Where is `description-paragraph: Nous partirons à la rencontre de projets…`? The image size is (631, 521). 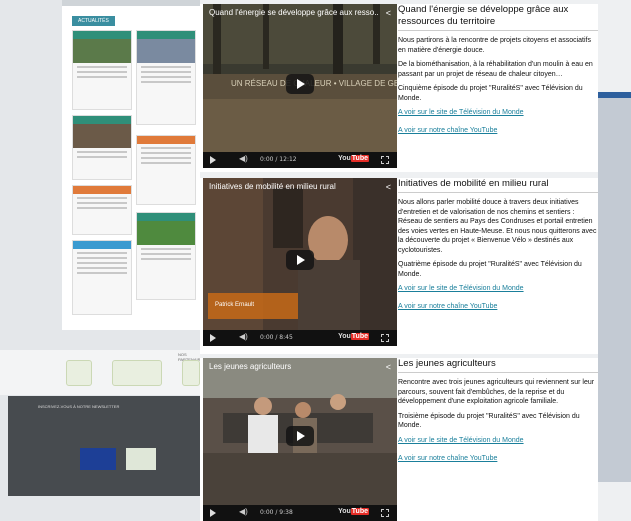 description-paragraph: Nous partirons à la rencontre de projets… is located at coordinates (494, 45).